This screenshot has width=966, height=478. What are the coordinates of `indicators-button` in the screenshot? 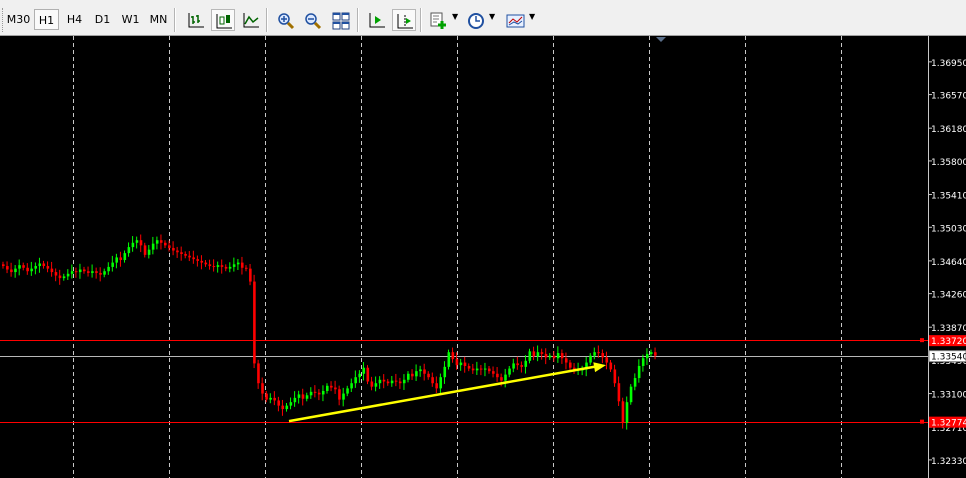 It's located at (439, 20).